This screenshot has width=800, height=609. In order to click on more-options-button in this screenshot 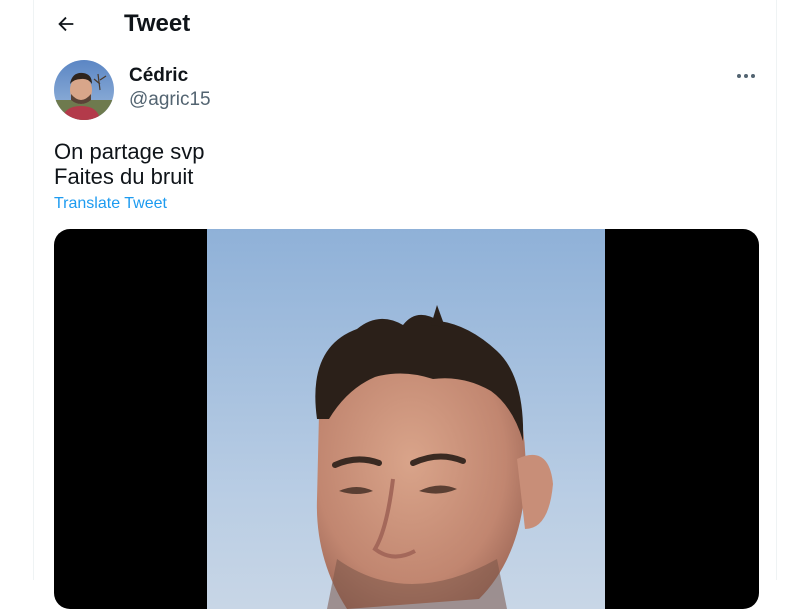, I will do `click(746, 76)`.